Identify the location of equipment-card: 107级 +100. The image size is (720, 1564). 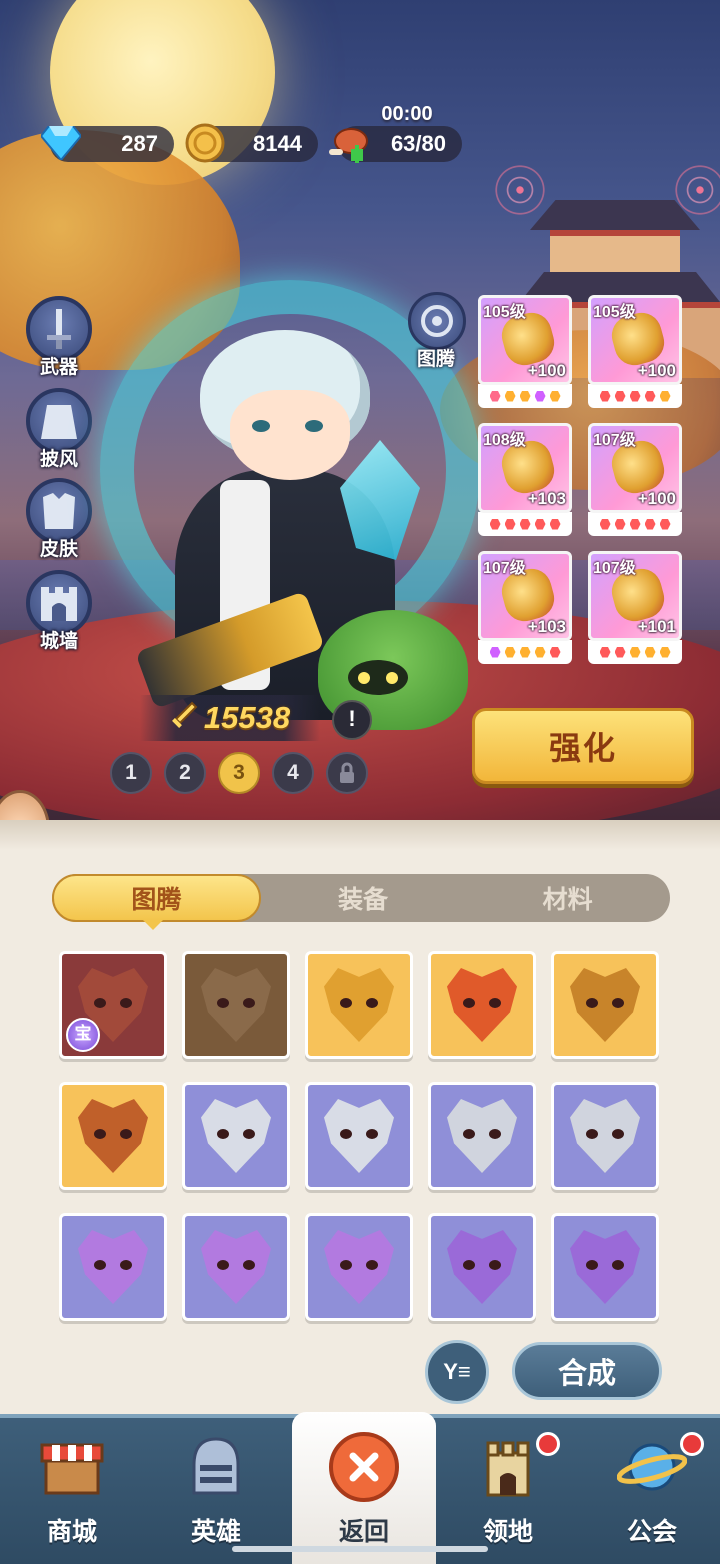
(635, 468).